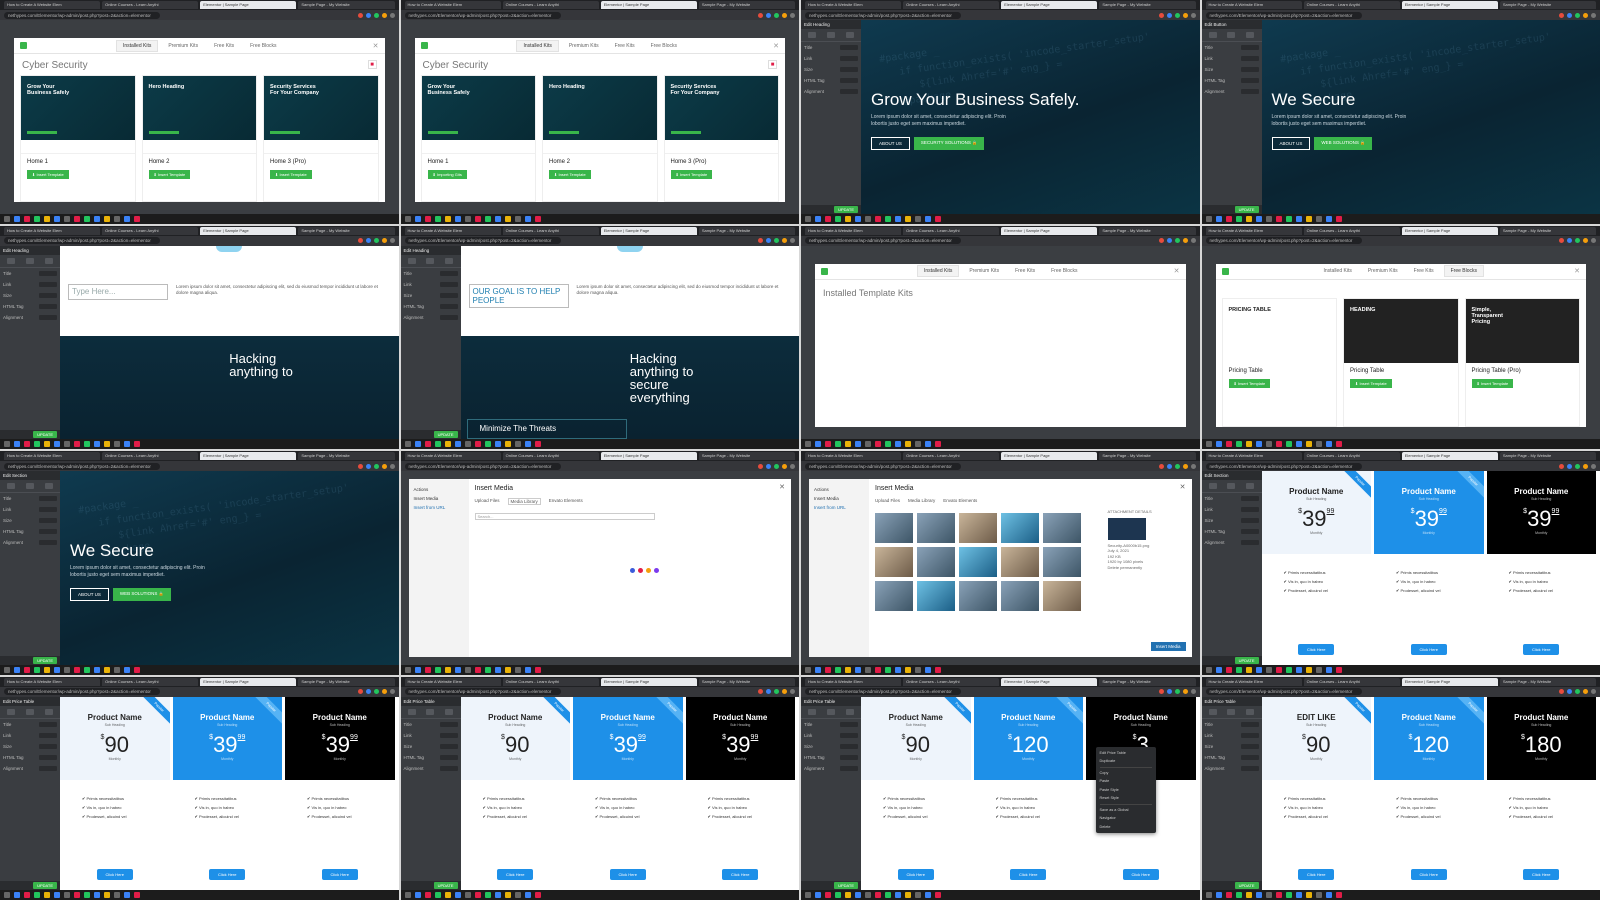  I want to click on media-tab: Media Library, so click(921, 500).